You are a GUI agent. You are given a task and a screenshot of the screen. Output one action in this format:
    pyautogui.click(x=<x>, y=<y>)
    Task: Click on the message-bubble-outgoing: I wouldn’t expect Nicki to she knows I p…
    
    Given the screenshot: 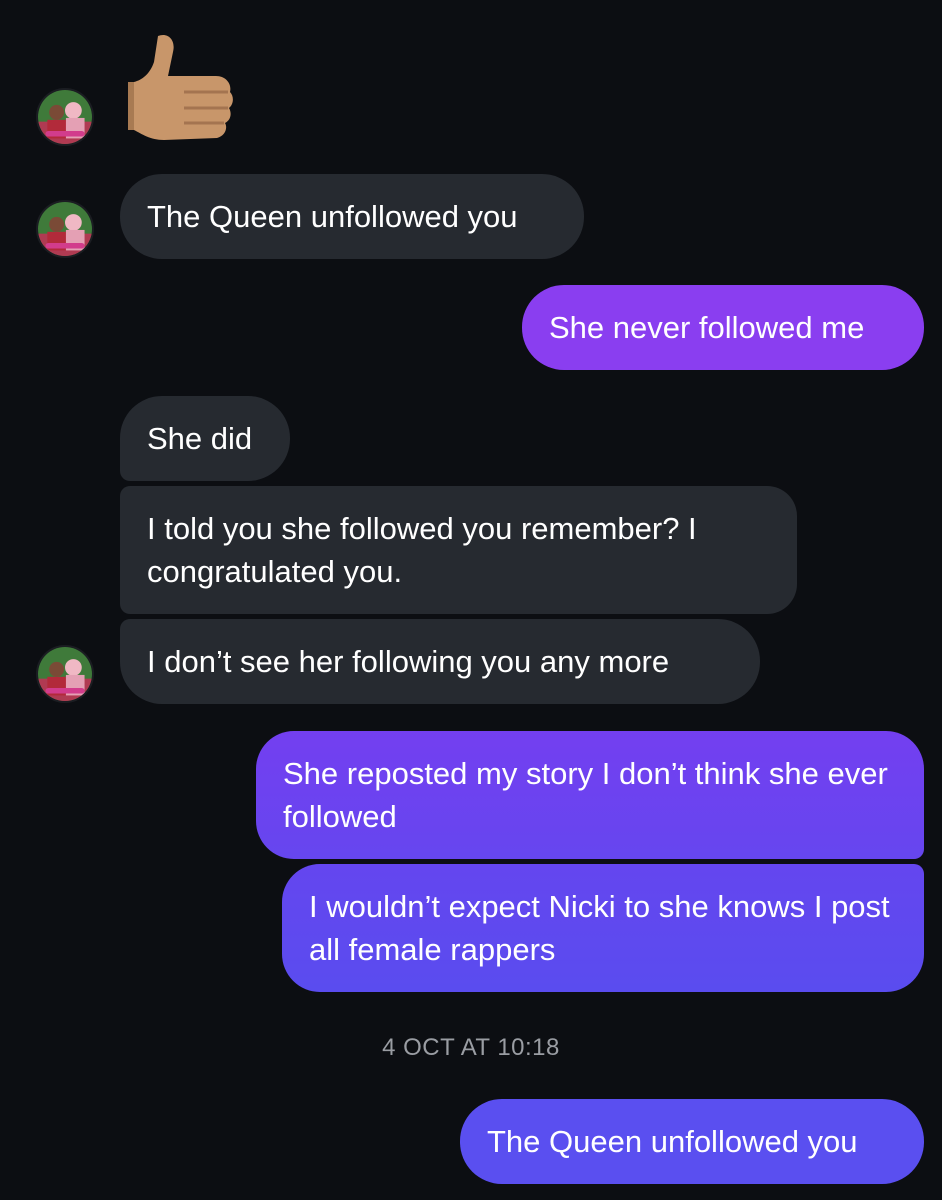 What is the action you would take?
    pyautogui.click(x=603, y=928)
    